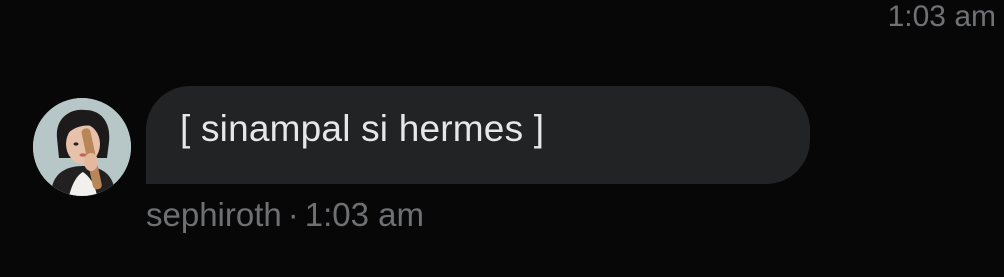  Describe the element at coordinates (285, 215) in the screenshot. I see `message-meta: sephiroth · 1:03 am` at that location.